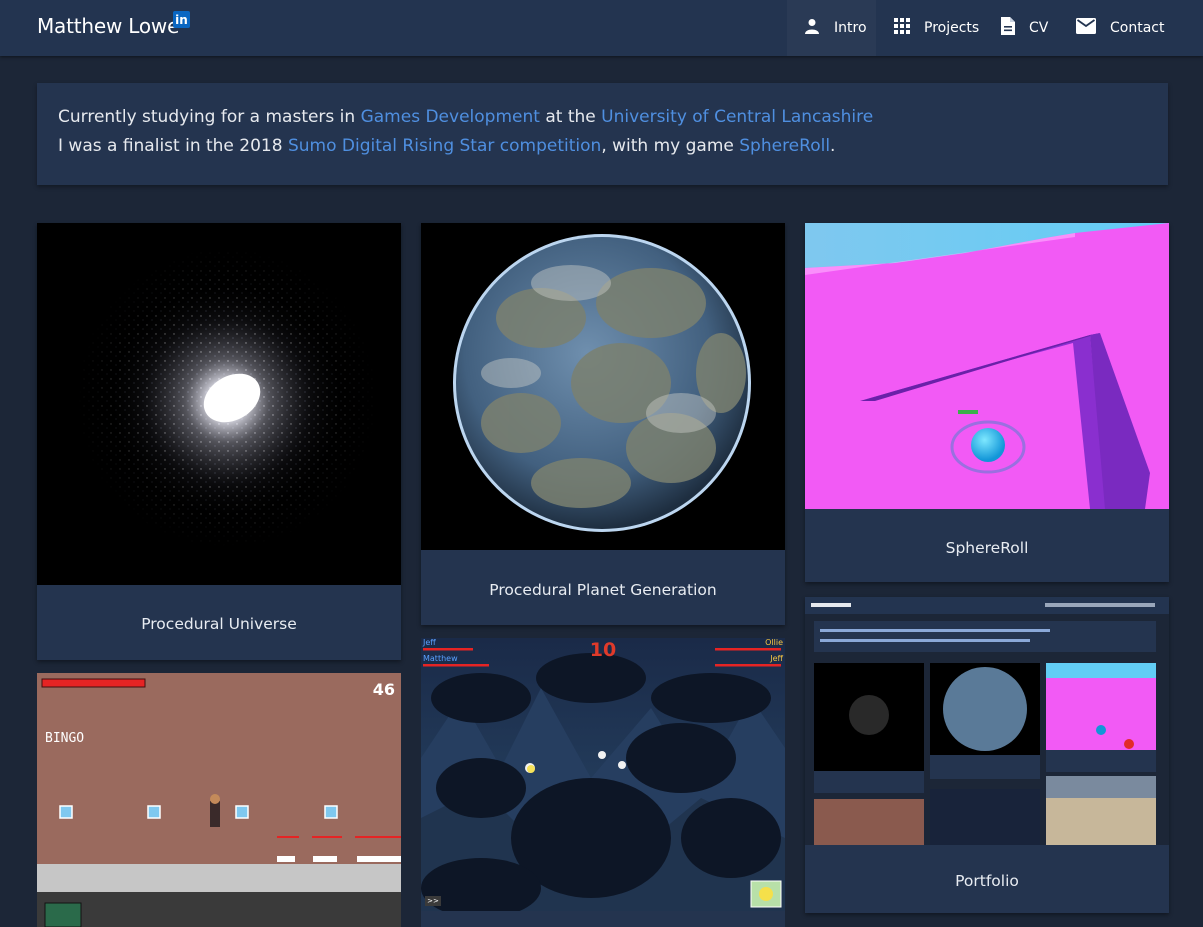  I want to click on nav-projects-label: Projects, so click(952, 28).